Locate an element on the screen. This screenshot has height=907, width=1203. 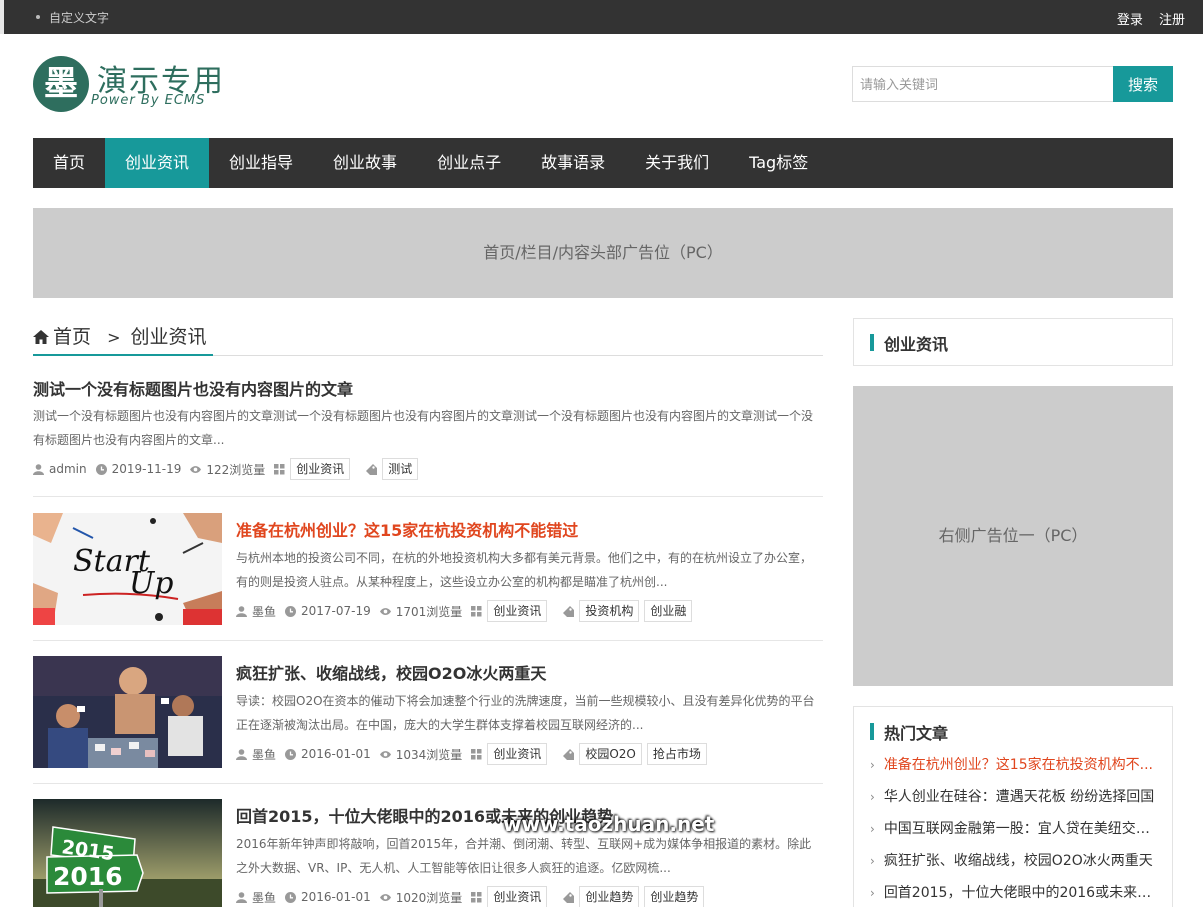
nav-item-news: 创业资讯 is located at coordinates (157, 163).